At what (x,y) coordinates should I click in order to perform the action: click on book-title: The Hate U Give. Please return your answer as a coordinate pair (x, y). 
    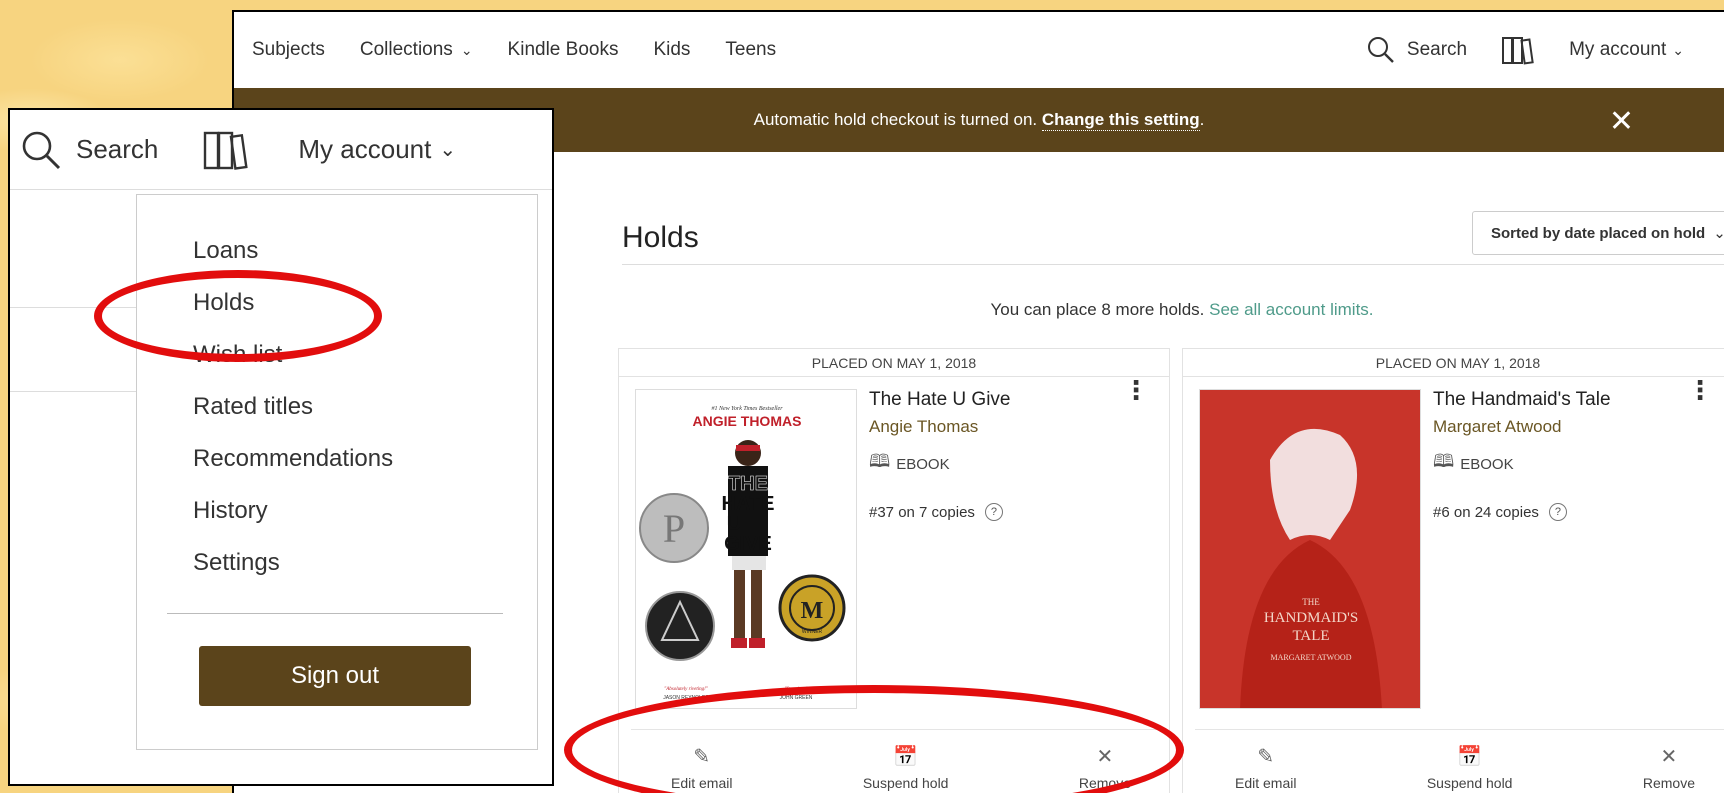
    Looking at the image, I should click on (940, 400).